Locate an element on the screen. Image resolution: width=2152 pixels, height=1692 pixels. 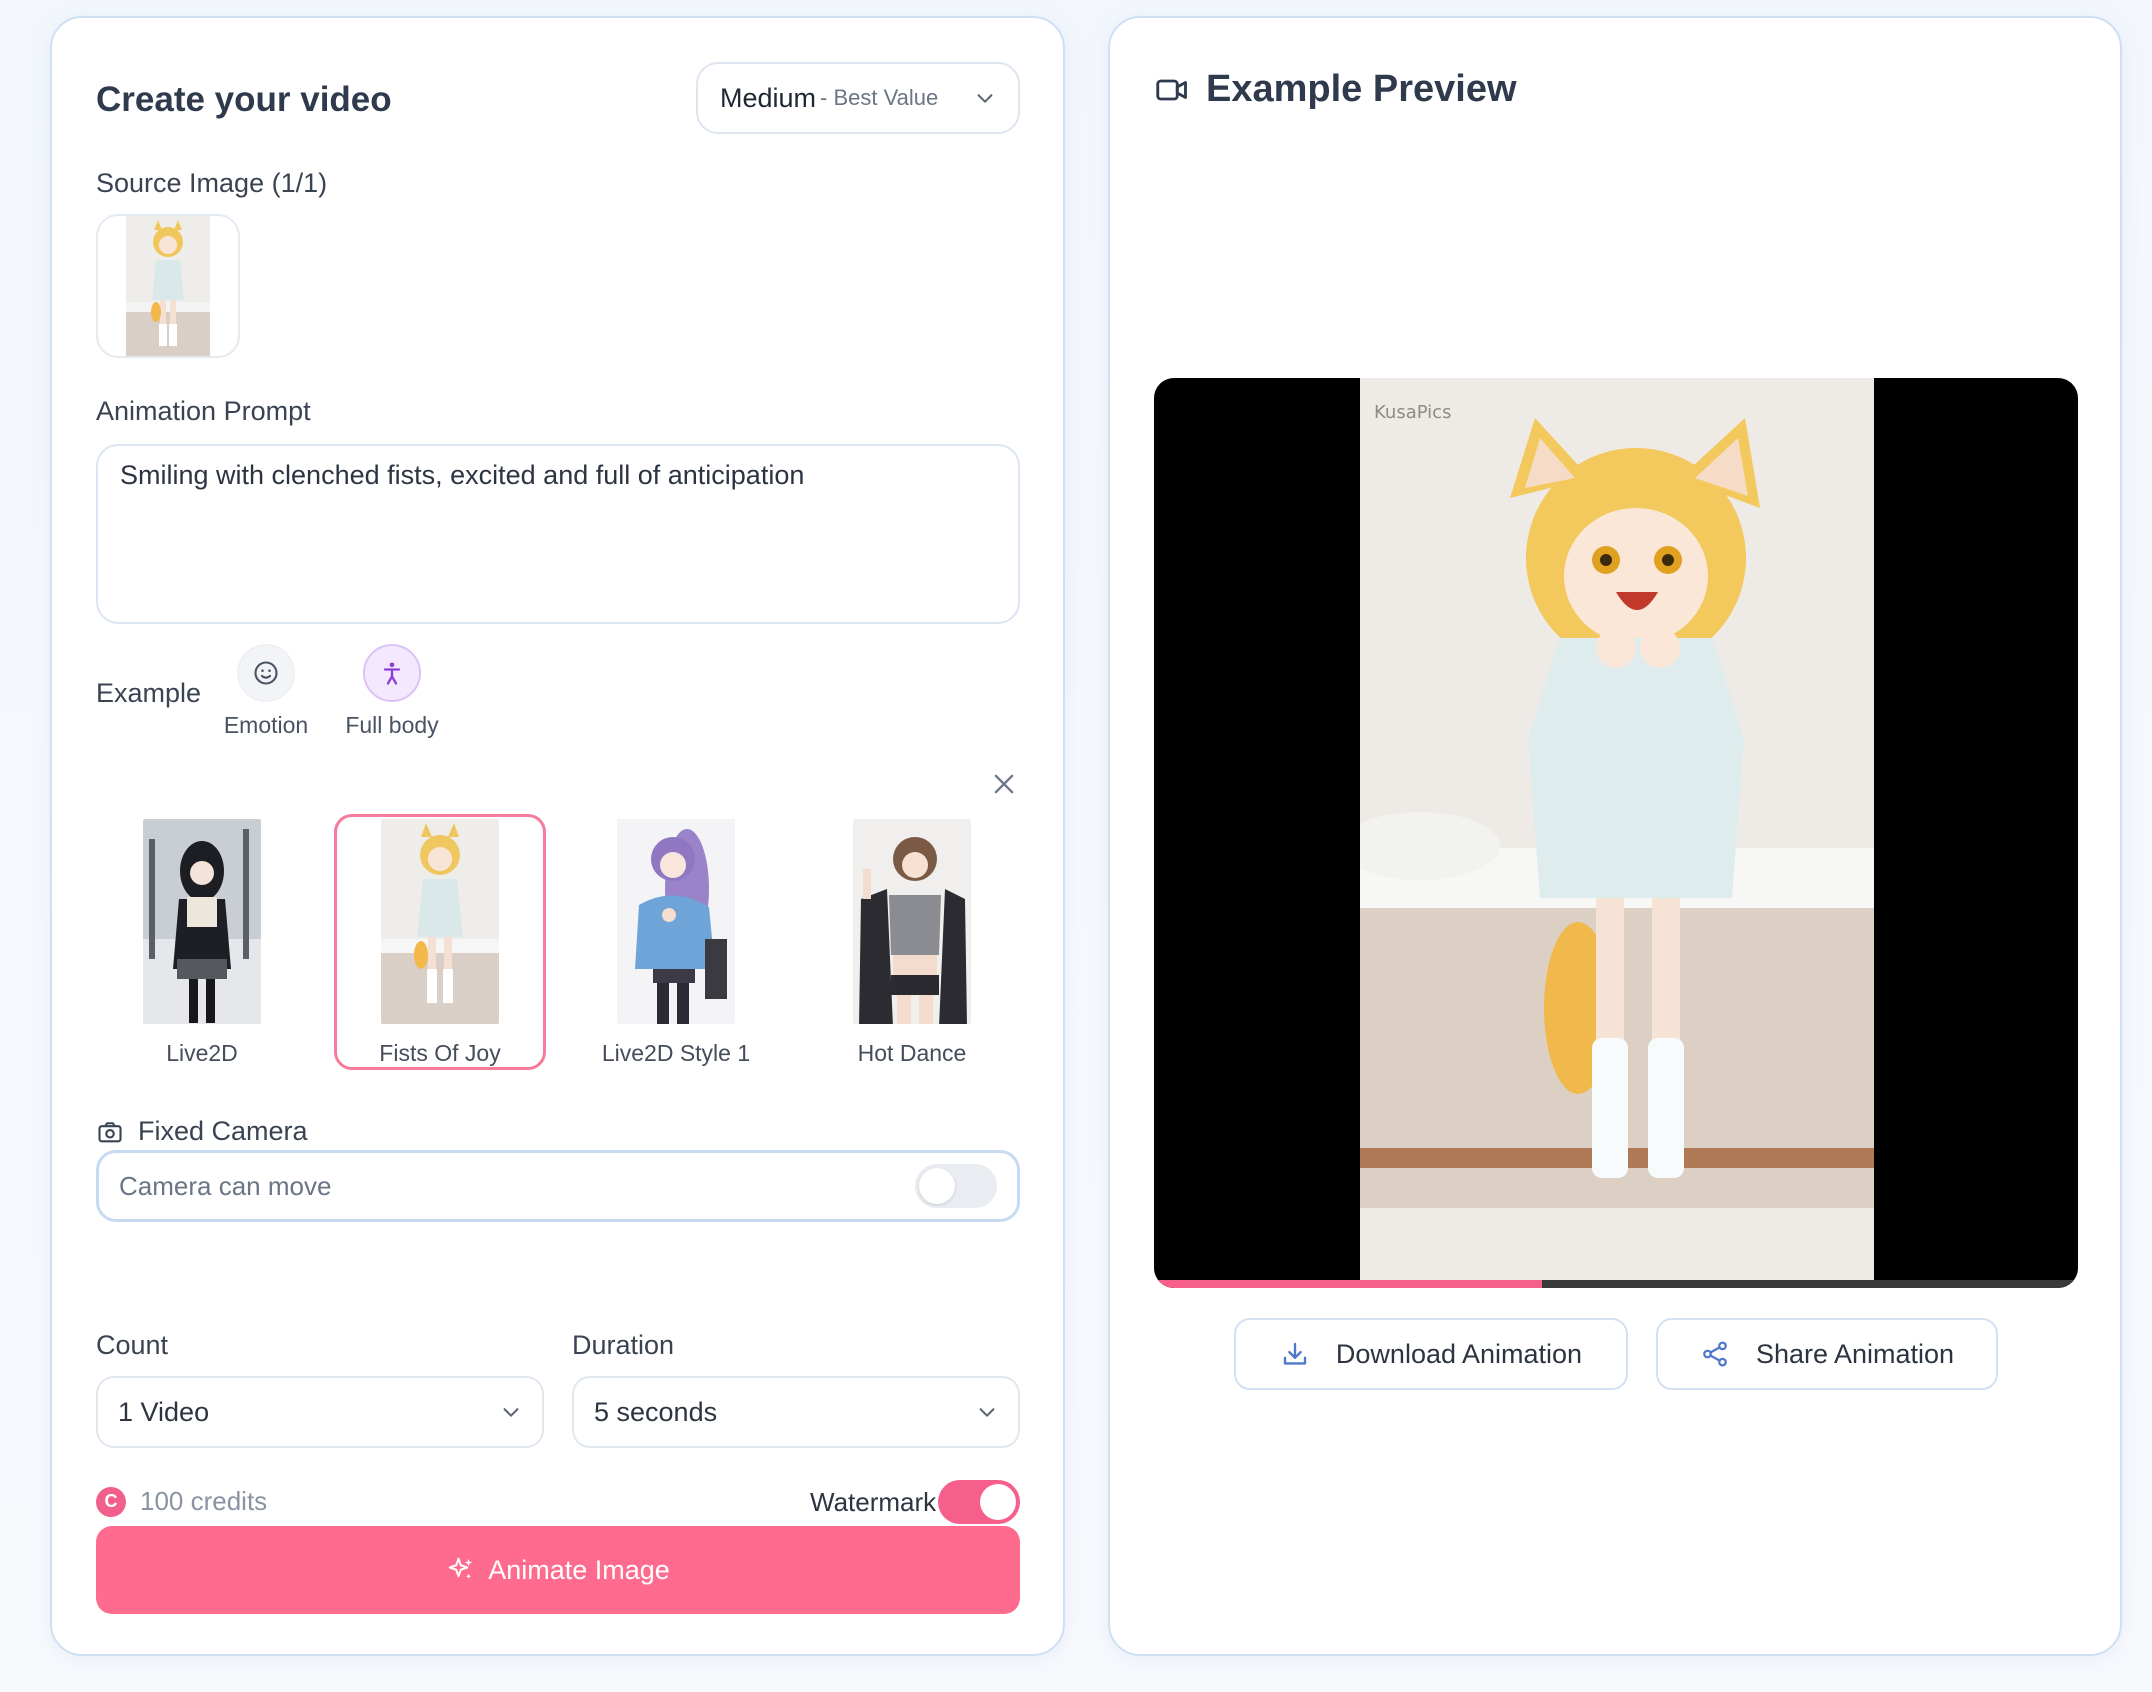
credits-info: C 100 credits is located at coordinates (181, 1501).